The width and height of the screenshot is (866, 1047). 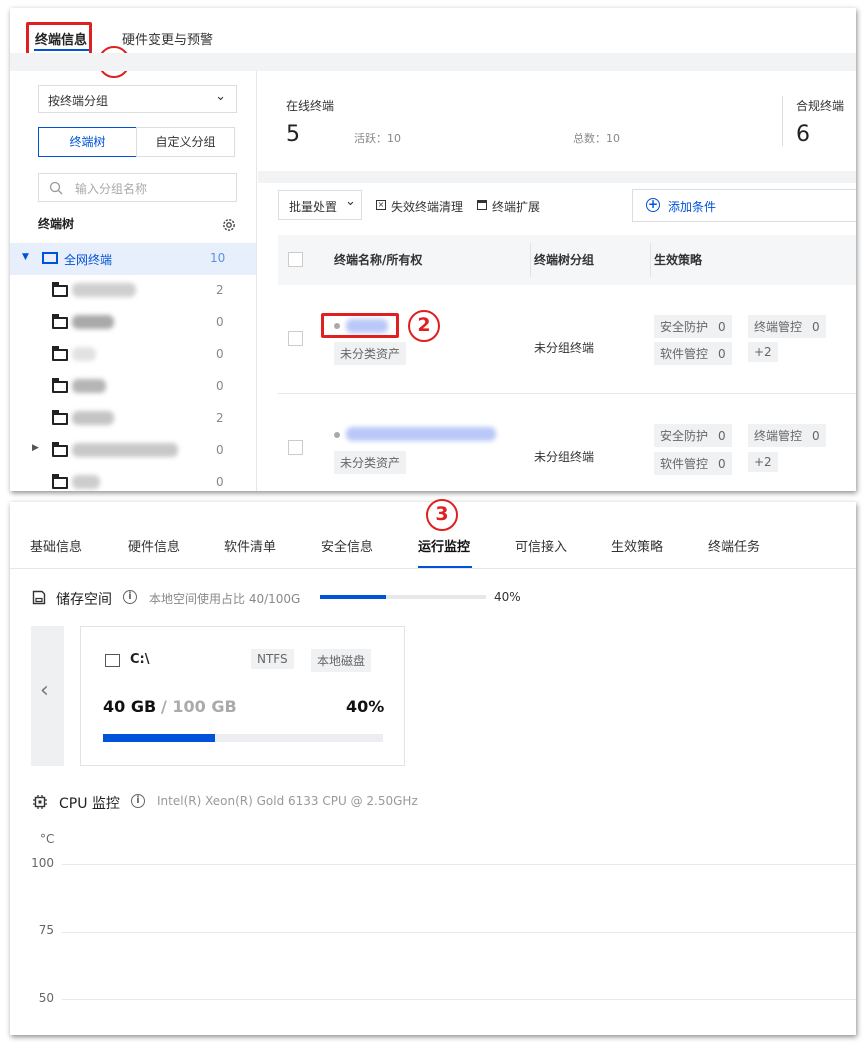 What do you see at coordinates (89, 804) in the screenshot?
I see `cpu-title: CPU 监控` at bounding box center [89, 804].